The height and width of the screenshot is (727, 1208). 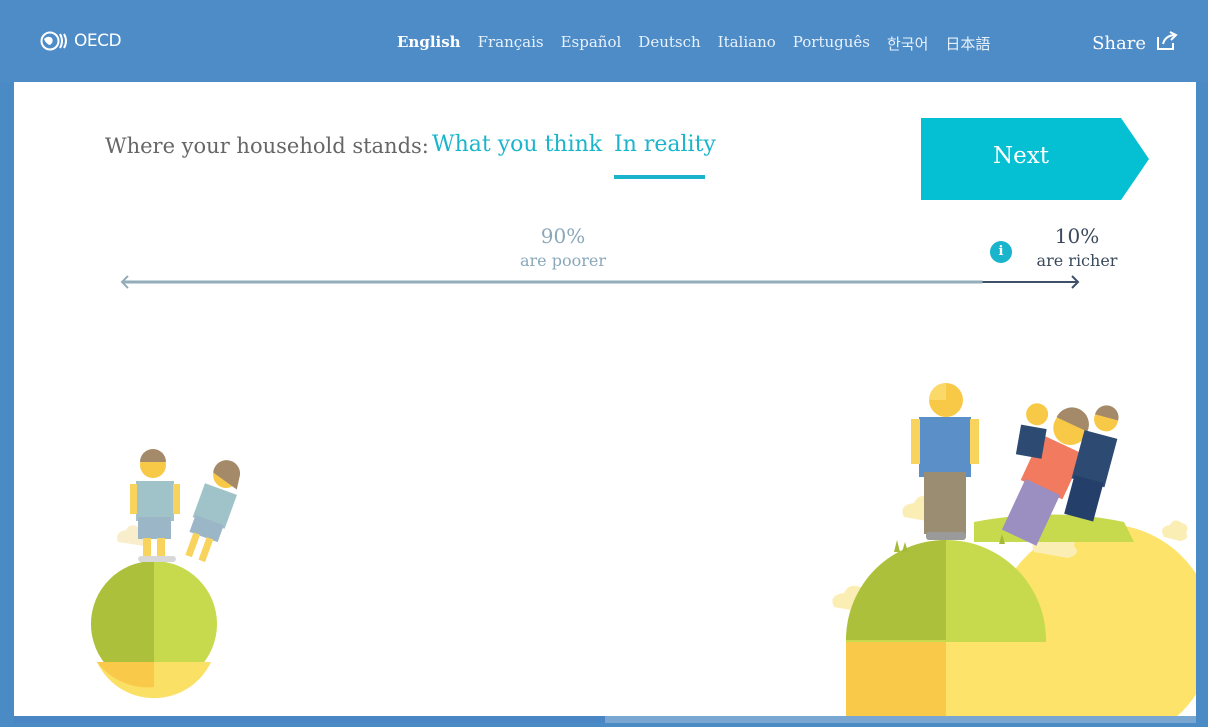 What do you see at coordinates (517, 144) in the screenshot?
I see `tab-what-you-think: What you think` at bounding box center [517, 144].